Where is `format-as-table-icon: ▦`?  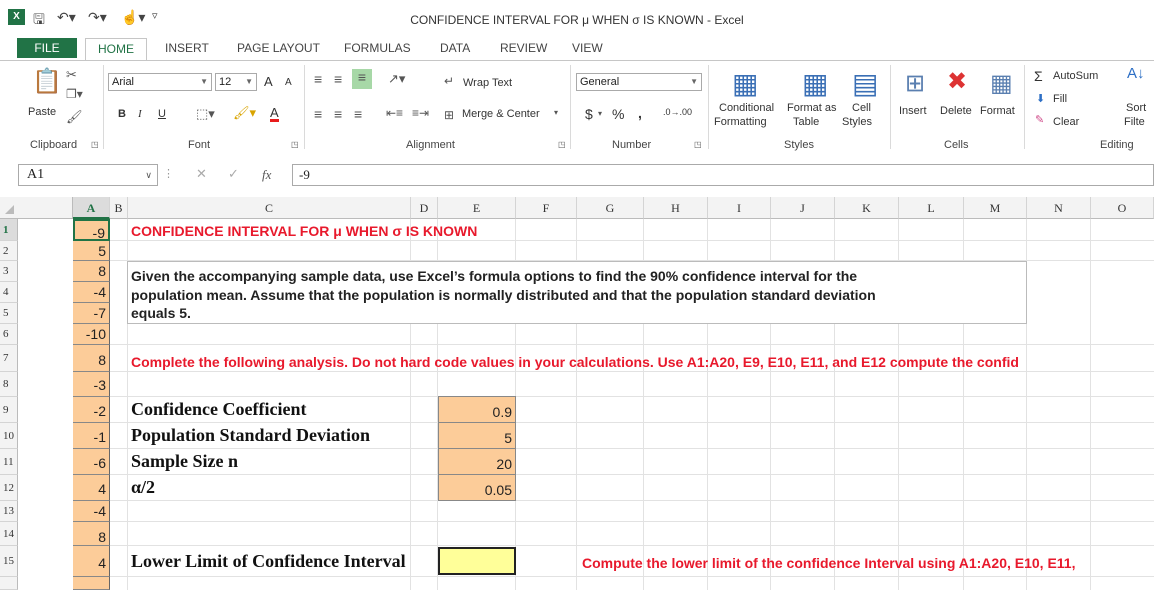 format-as-table-icon: ▦ is located at coordinates (815, 83).